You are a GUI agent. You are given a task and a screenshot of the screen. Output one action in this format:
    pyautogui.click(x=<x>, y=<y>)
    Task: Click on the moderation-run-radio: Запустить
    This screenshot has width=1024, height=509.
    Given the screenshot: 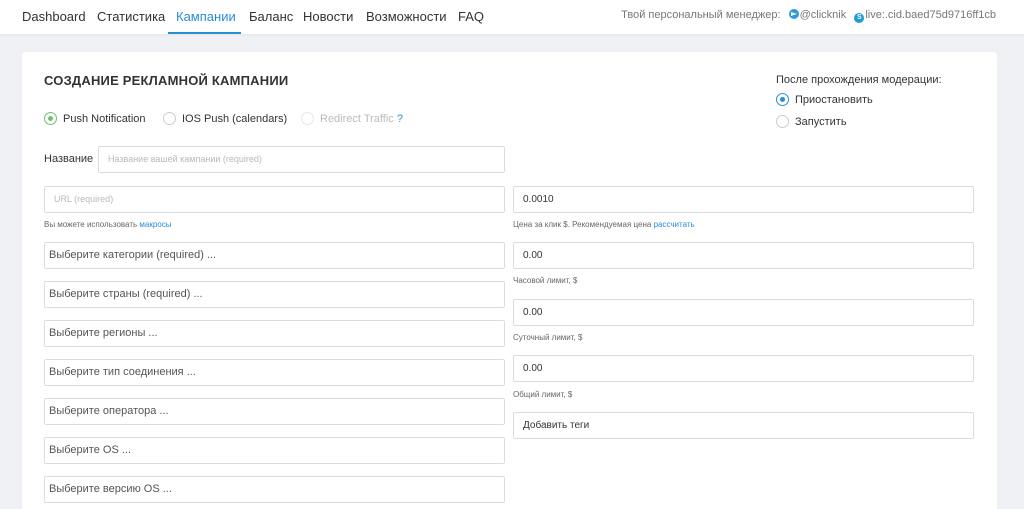 What is the action you would take?
    pyautogui.click(x=811, y=121)
    